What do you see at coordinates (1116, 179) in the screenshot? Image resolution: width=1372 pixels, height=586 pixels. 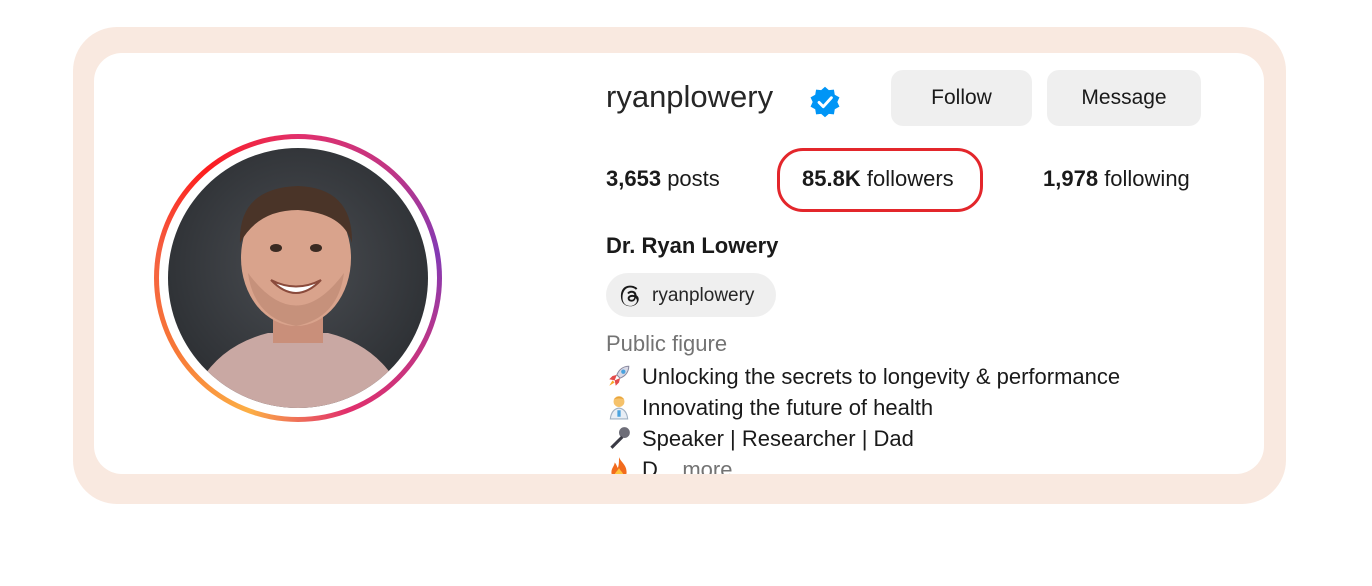 I see `following-link: 1,978 following` at bounding box center [1116, 179].